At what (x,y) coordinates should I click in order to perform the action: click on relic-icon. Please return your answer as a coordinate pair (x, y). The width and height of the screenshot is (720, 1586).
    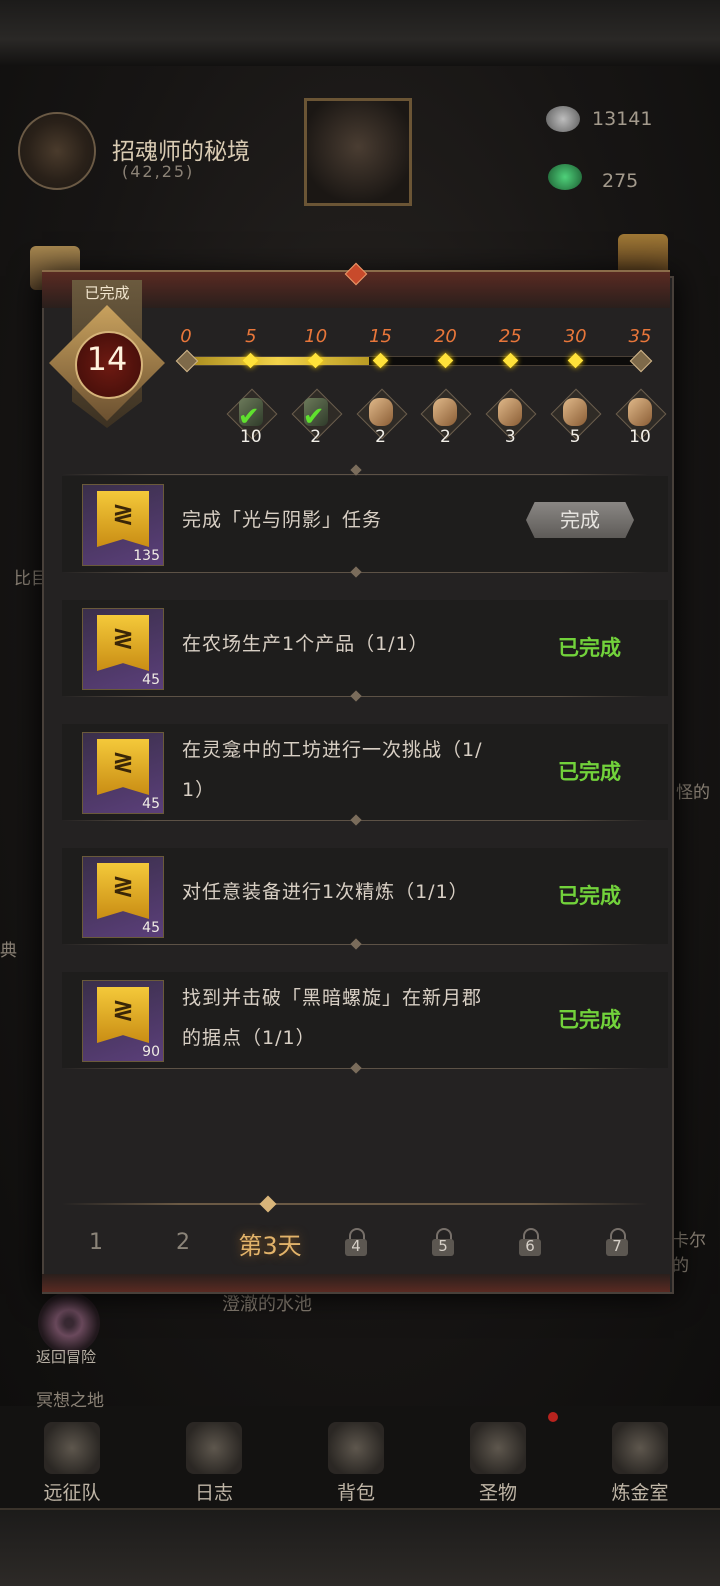
    Looking at the image, I should click on (498, 1448).